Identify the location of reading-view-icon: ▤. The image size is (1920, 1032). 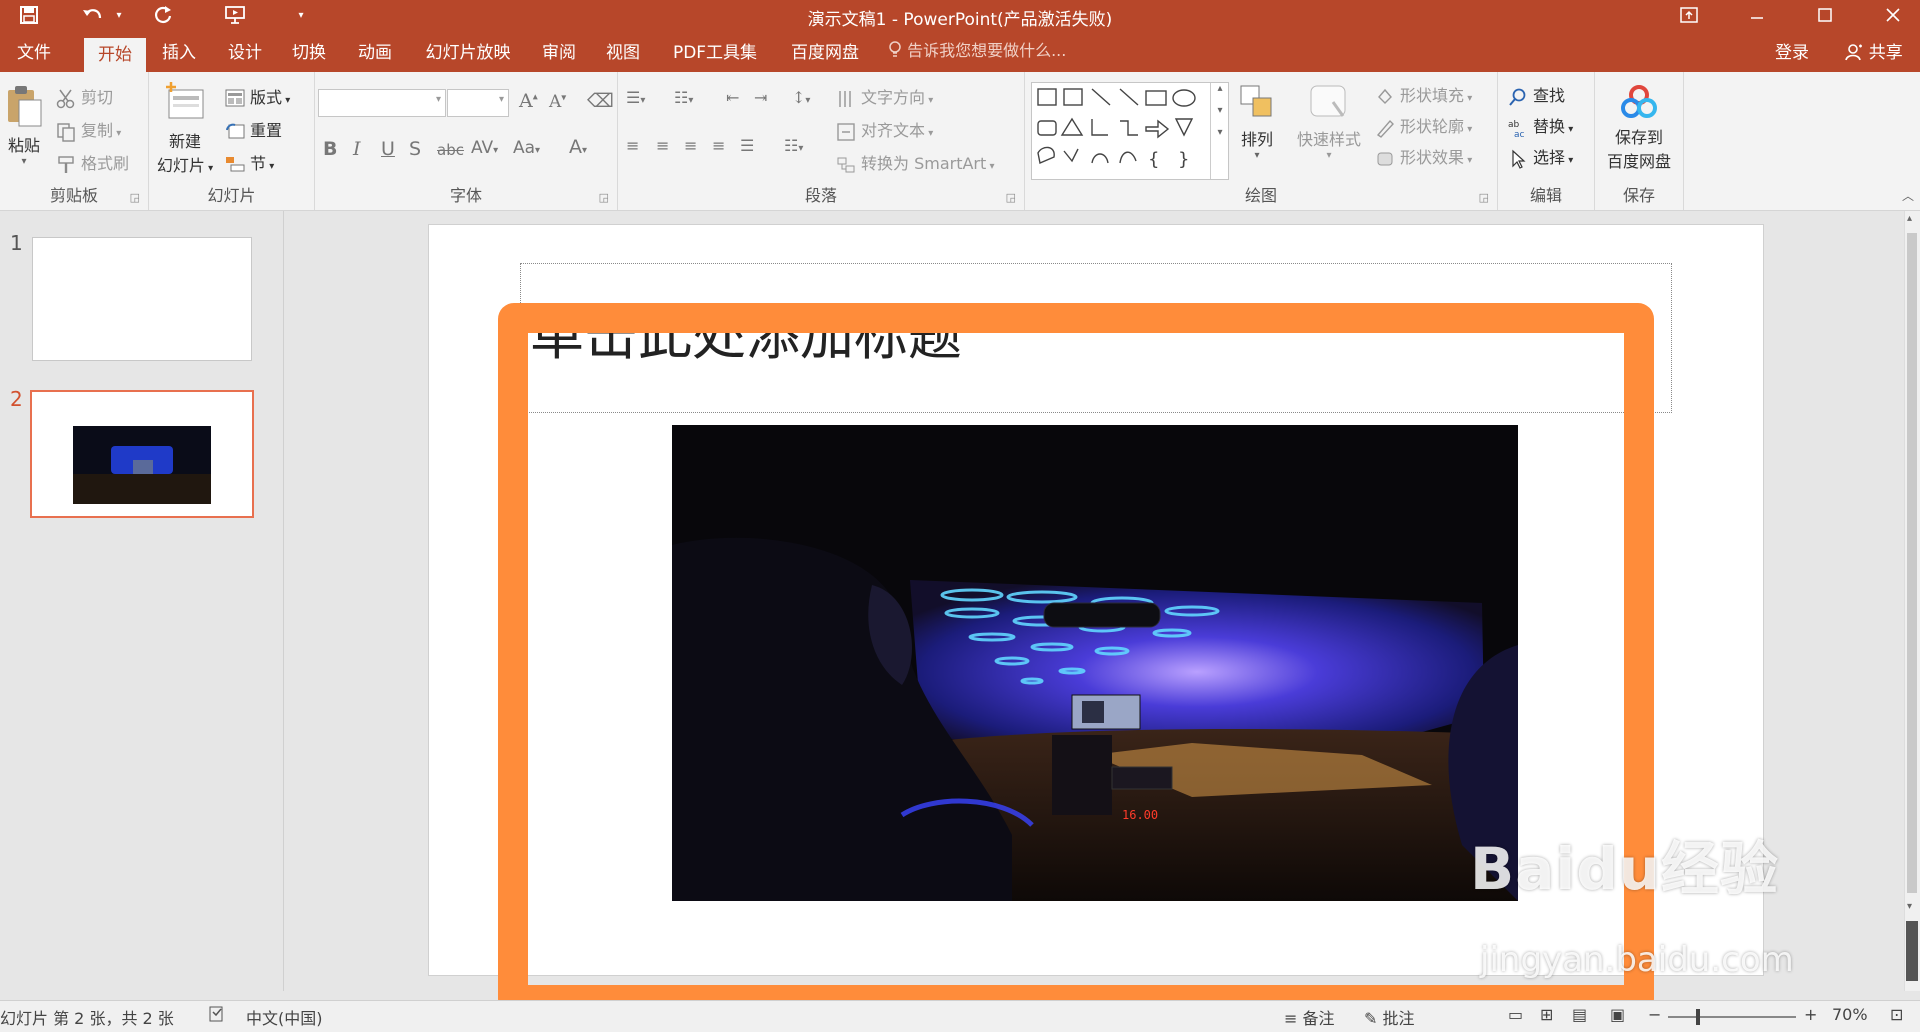
(1579, 1014).